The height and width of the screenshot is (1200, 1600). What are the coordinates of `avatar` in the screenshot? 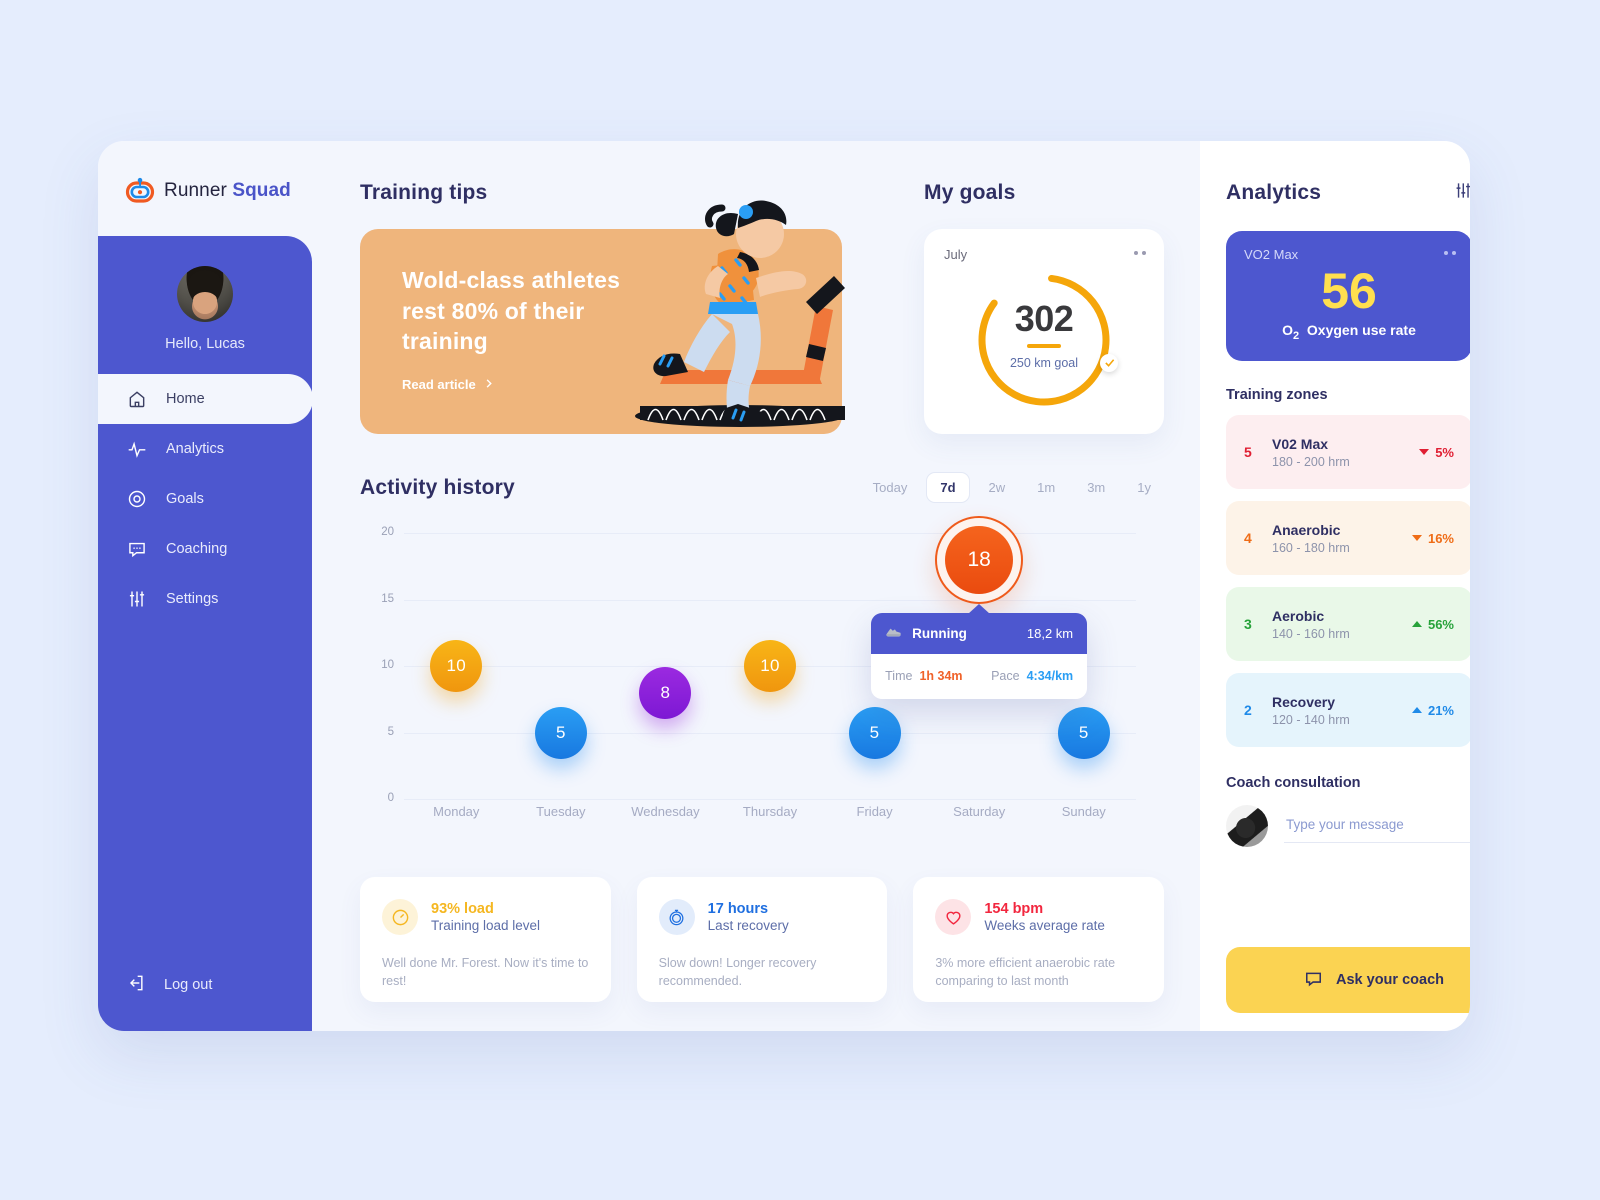 It's located at (205, 294).